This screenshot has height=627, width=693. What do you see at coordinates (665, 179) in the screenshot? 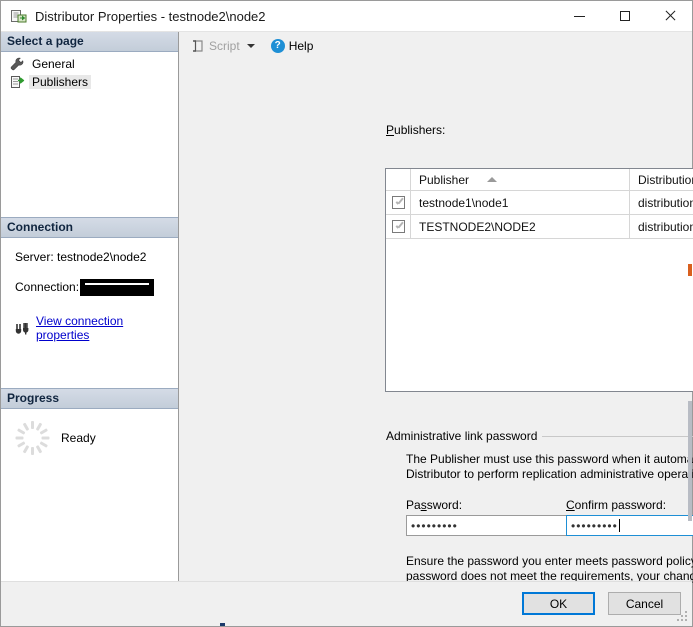
I see `grid-header-db-label: Distribution Database` at bounding box center [665, 179].